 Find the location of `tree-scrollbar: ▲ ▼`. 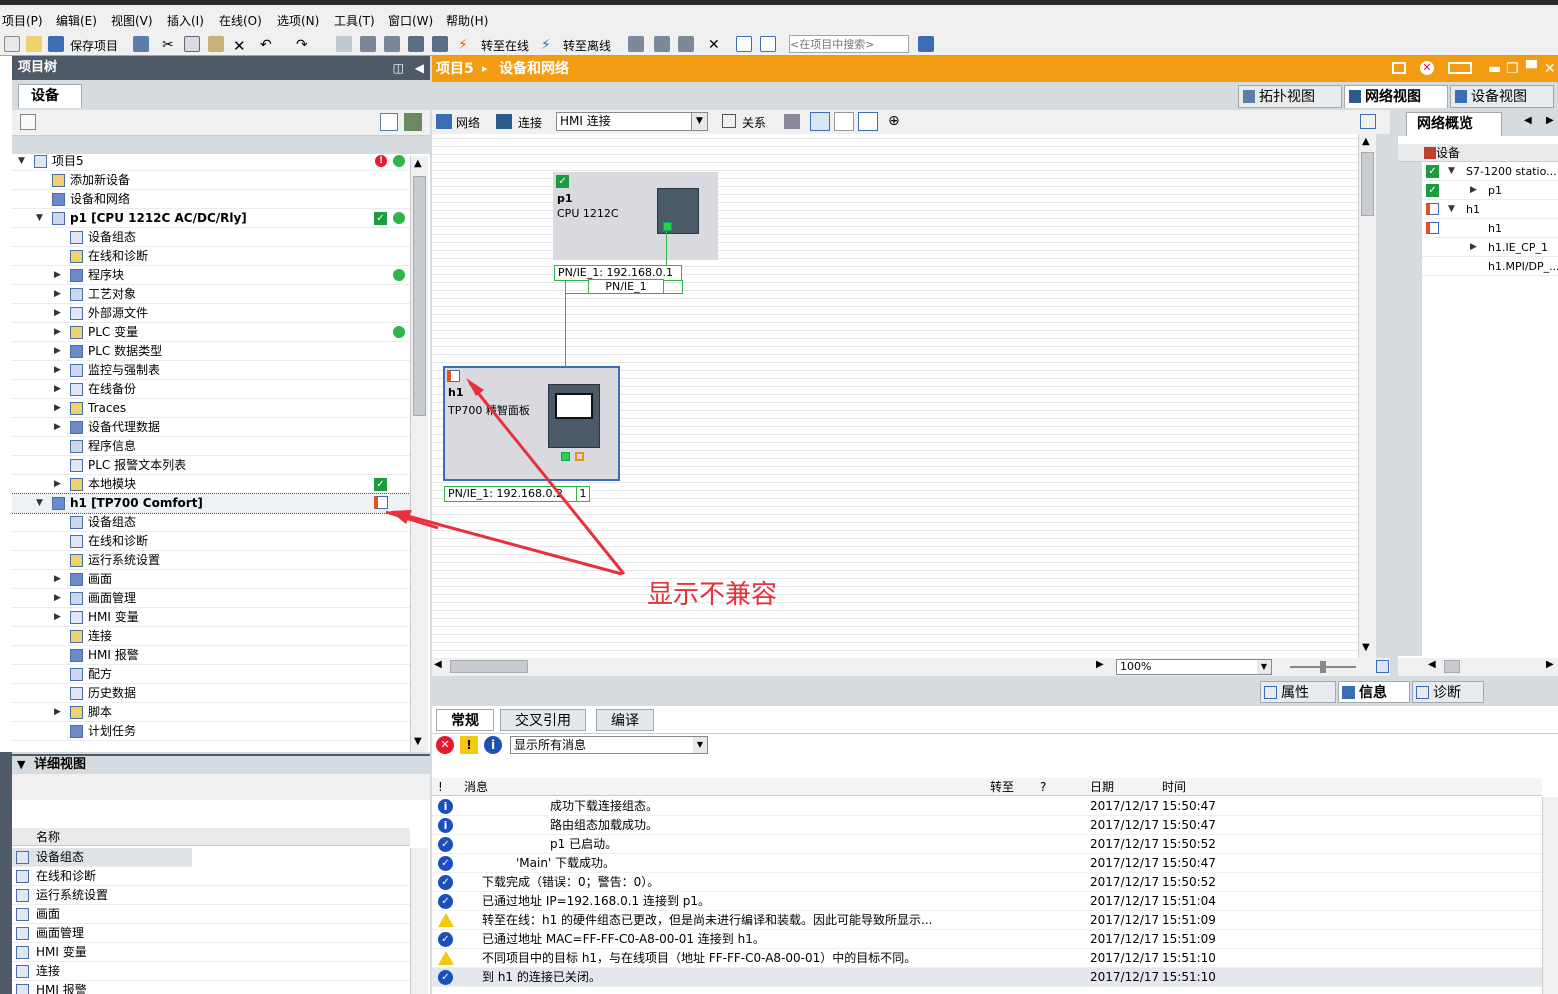

tree-scrollbar: ▲ ▼ is located at coordinates (419, 454).